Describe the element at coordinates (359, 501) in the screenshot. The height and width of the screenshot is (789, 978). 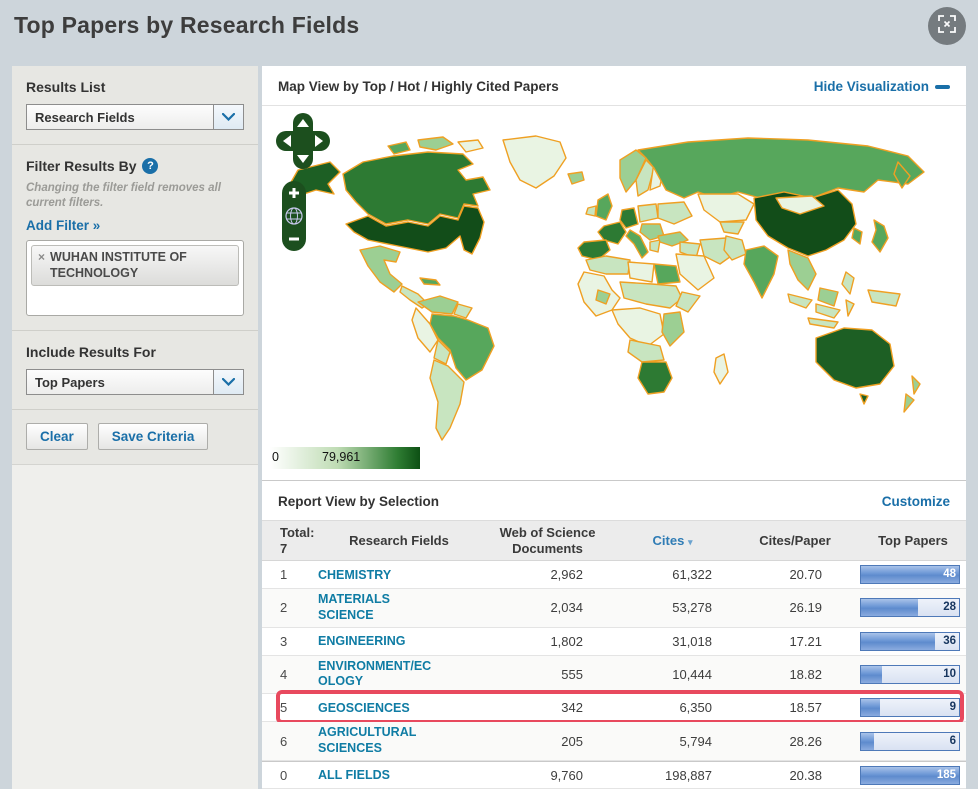
I see `report-view-title: Report View by Selection` at that location.